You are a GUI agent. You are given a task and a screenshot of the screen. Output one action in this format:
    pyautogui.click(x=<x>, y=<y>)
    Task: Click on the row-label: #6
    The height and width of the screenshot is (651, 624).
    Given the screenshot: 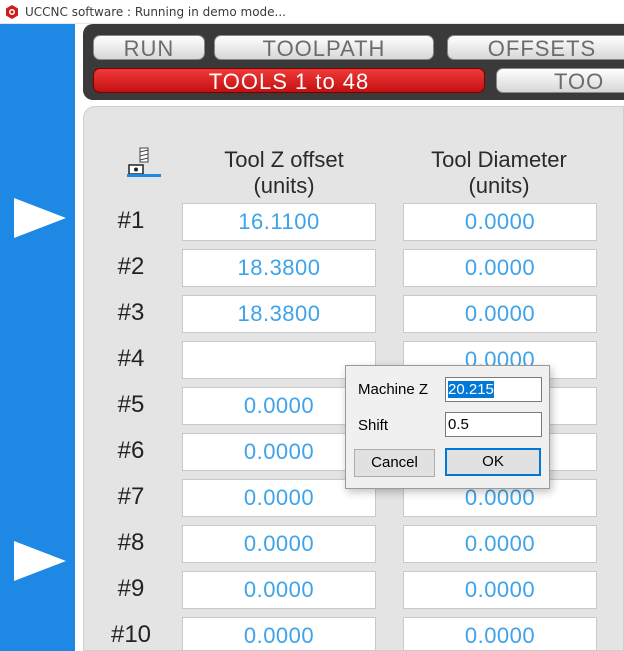 What is the action you would take?
    pyautogui.click(x=131, y=450)
    